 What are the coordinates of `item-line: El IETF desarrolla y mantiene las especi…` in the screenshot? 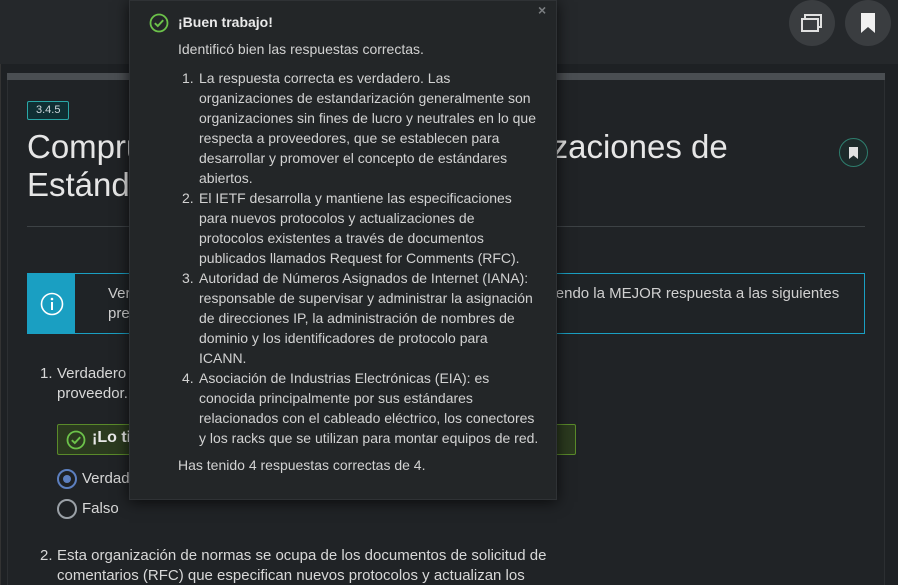 It's located at (355, 198).